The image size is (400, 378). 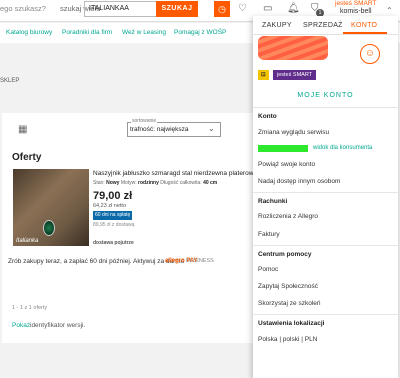 What do you see at coordinates (293, 48) in the screenshot?
I see `redacted-user-name` at bounding box center [293, 48].